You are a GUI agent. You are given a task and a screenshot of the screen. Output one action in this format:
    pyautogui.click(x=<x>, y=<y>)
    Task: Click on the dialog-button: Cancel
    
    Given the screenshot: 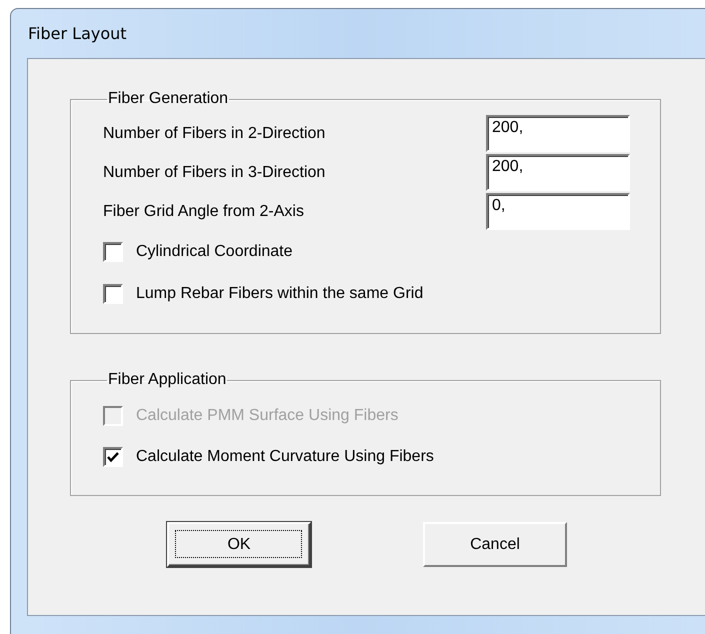 What is the action you would take?
    pyautogui.click(x=495, y=544)
    